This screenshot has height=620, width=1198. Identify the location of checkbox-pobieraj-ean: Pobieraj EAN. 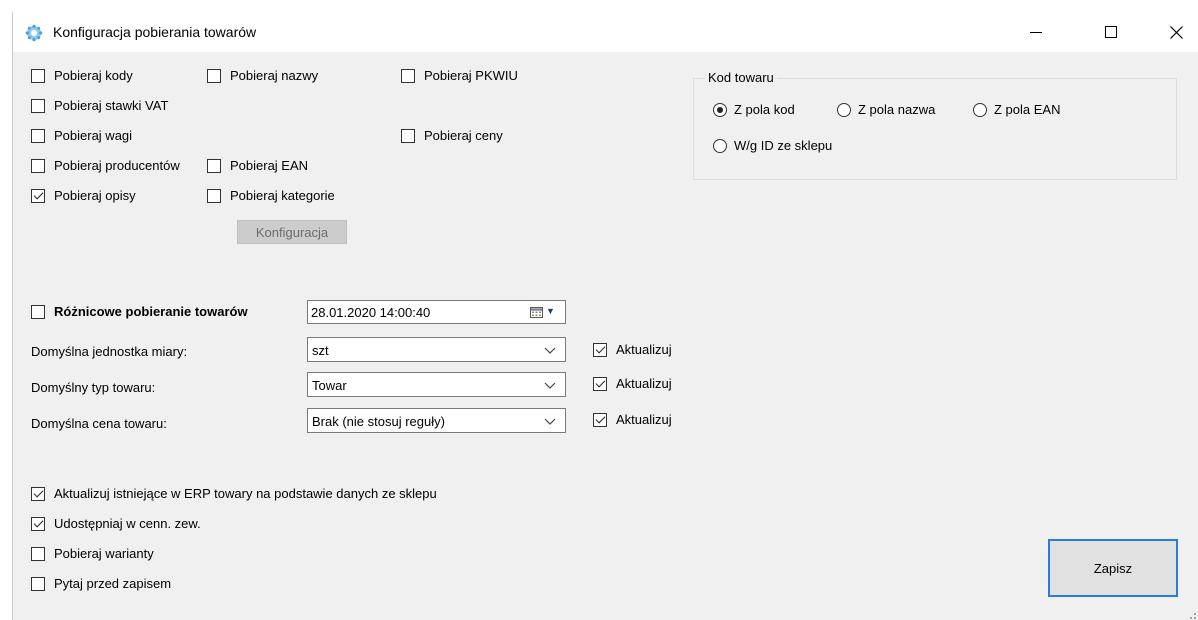
(257, 165).